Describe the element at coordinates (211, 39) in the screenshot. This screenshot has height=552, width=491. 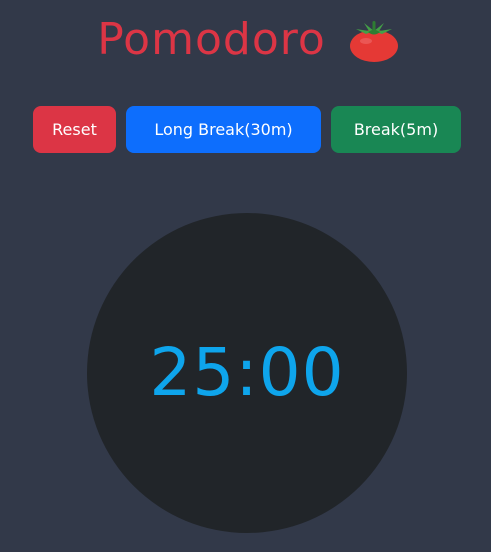
I see `page-title: Pomodoro` at that location.